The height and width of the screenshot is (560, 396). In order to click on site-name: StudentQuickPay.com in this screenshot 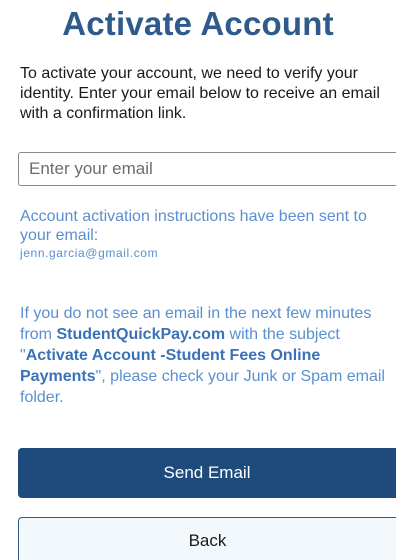, I will do `click(141, 334)`.